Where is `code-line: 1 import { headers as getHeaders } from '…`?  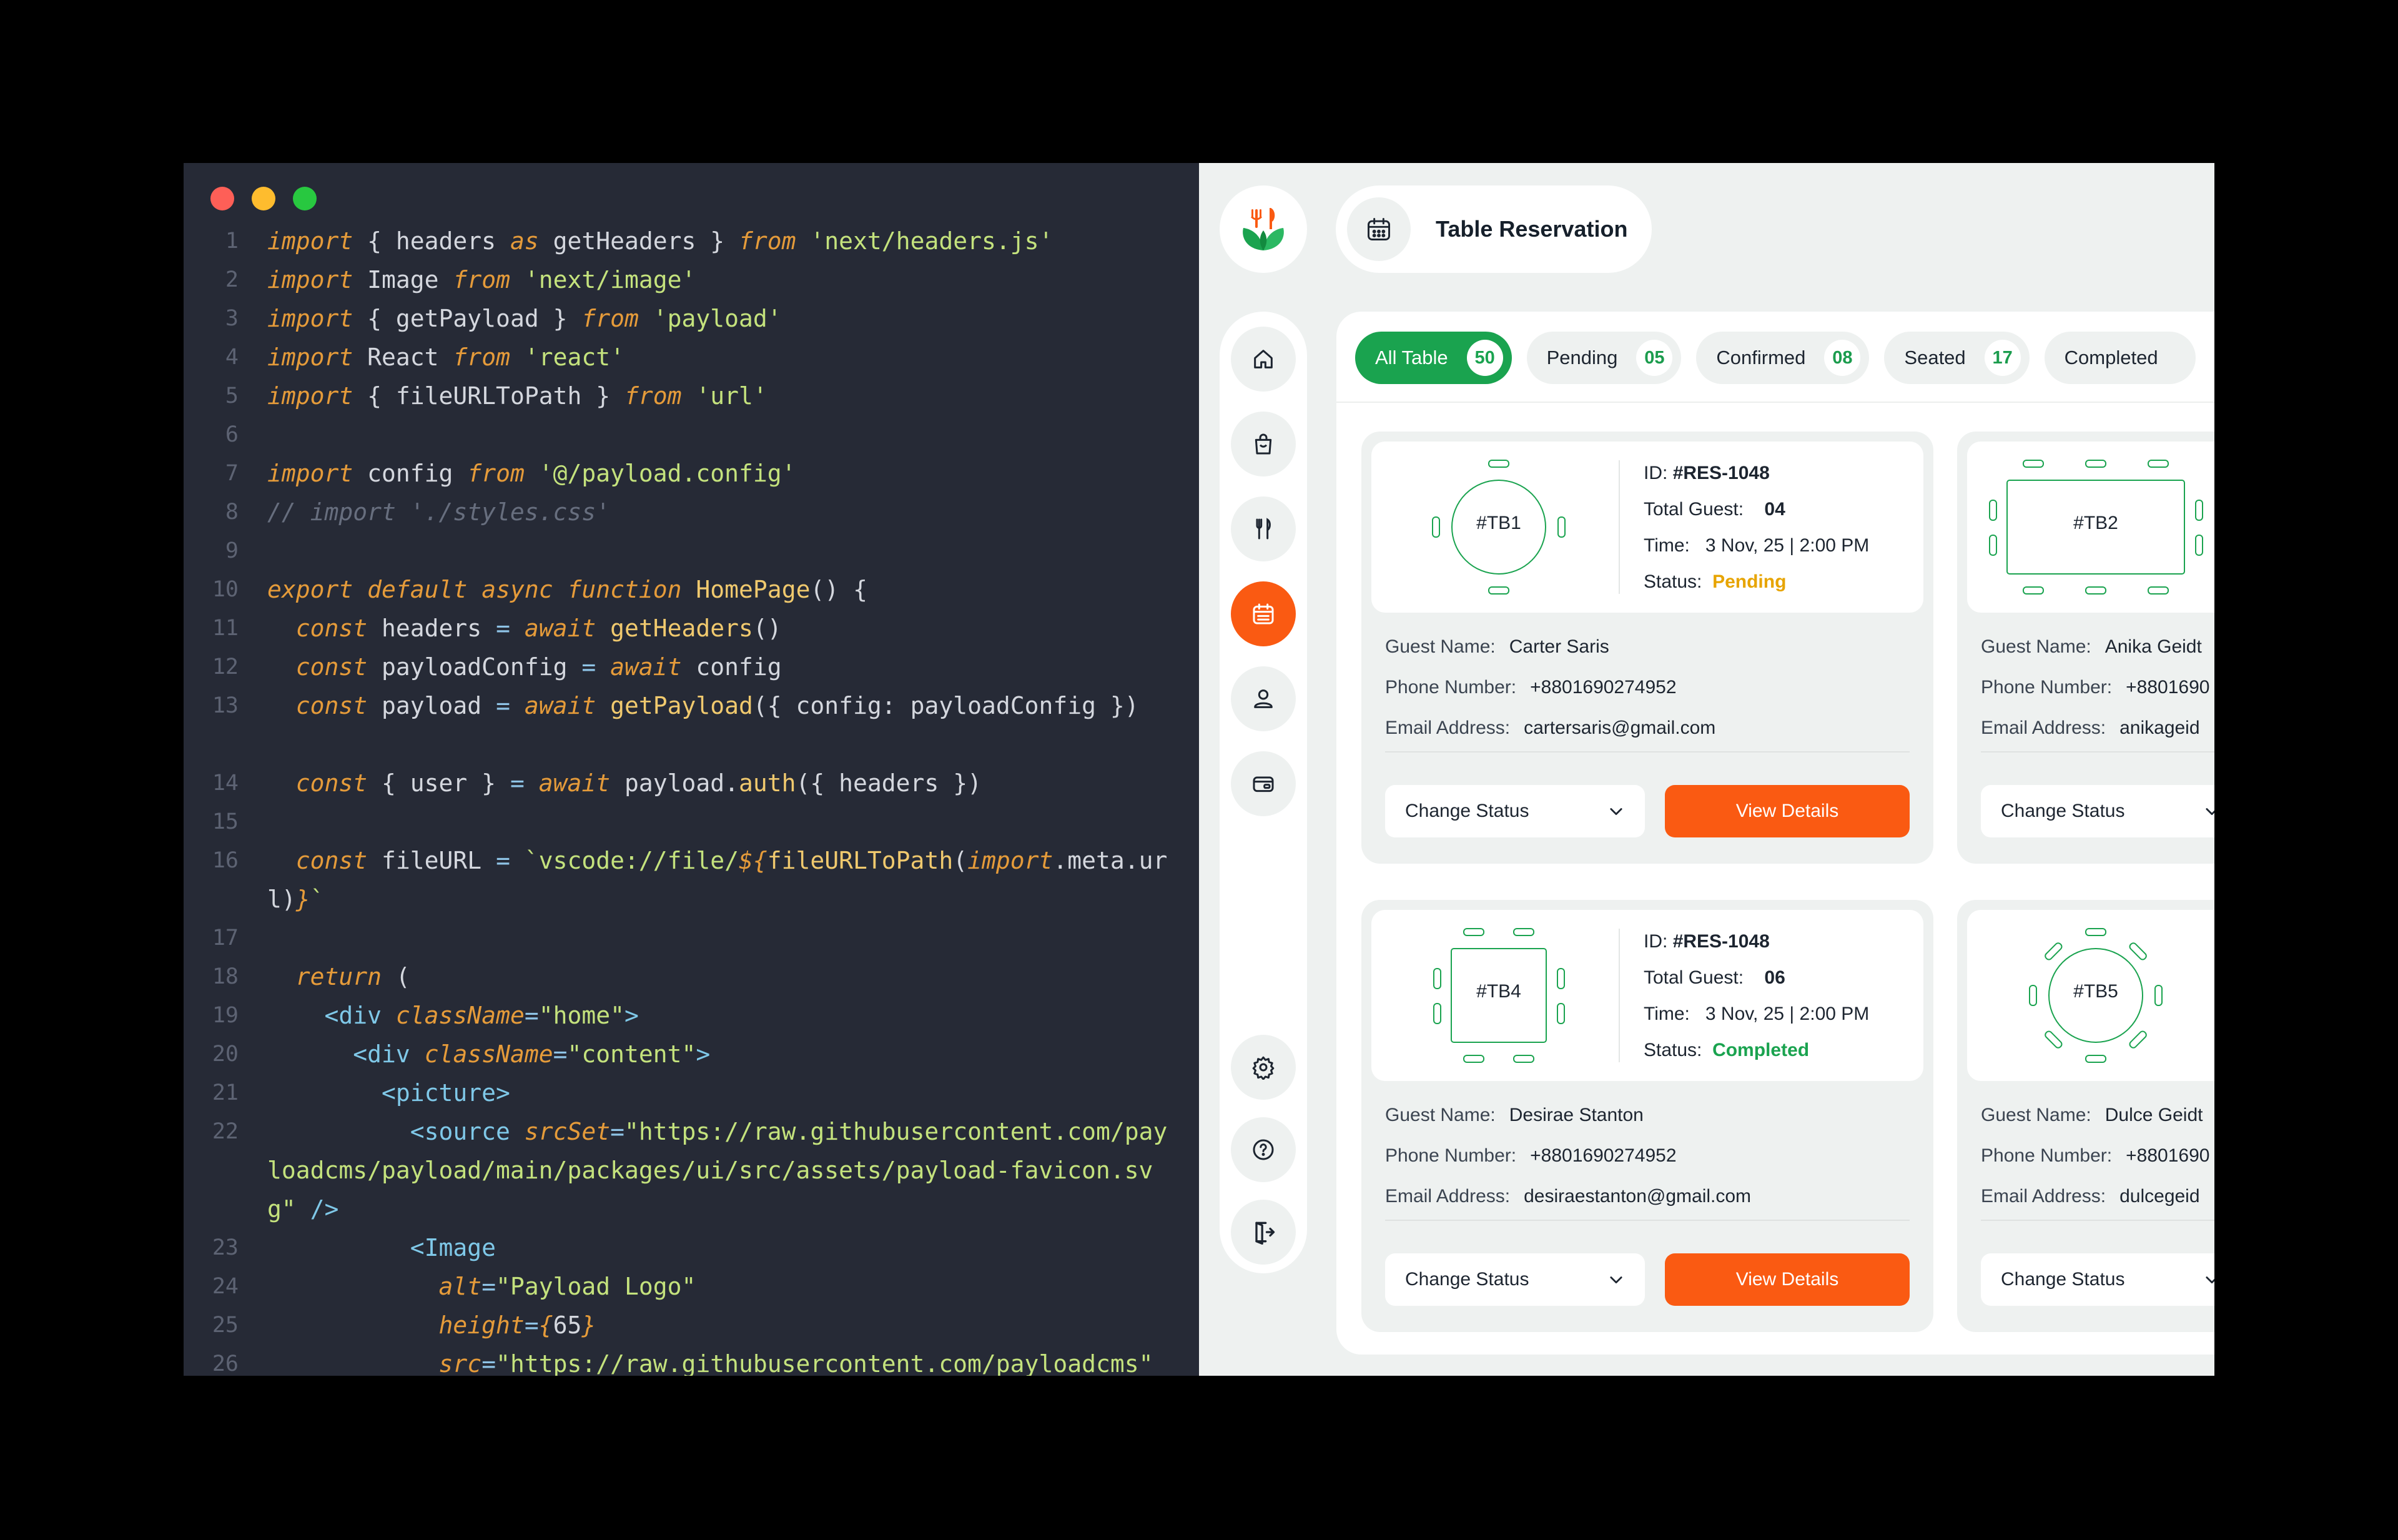 code-line: 1 import { headers as getHeaders } from '… is located at coordinates (692, 241).